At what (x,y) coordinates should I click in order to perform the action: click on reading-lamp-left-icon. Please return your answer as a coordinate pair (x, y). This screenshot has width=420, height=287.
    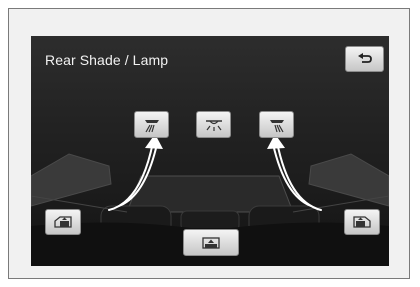
    Looking at the image, I should click on (151, 125).